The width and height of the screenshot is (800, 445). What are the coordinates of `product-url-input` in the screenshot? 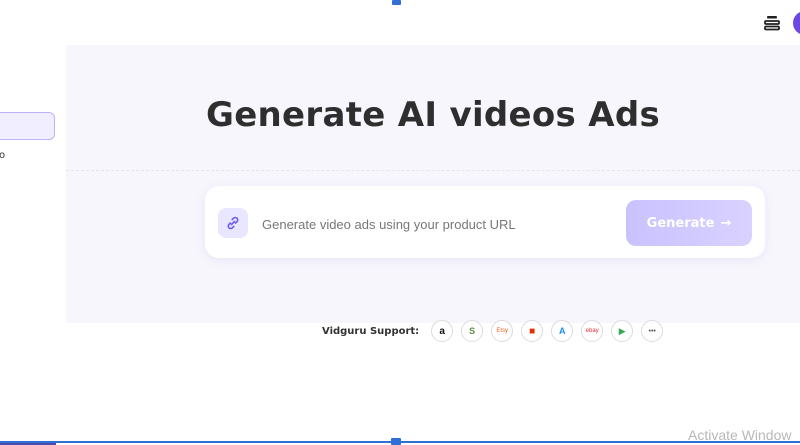 It's located at (437, 224).